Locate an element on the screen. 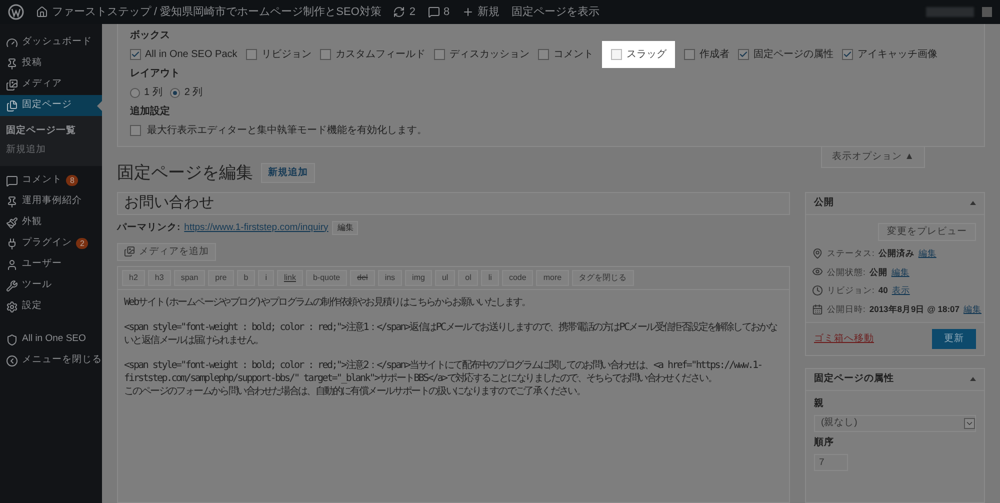 Image resolution: width=1000 pixels, height=503 pixels. sidebar-item: 投稿 is located at coordinates (51, 63).